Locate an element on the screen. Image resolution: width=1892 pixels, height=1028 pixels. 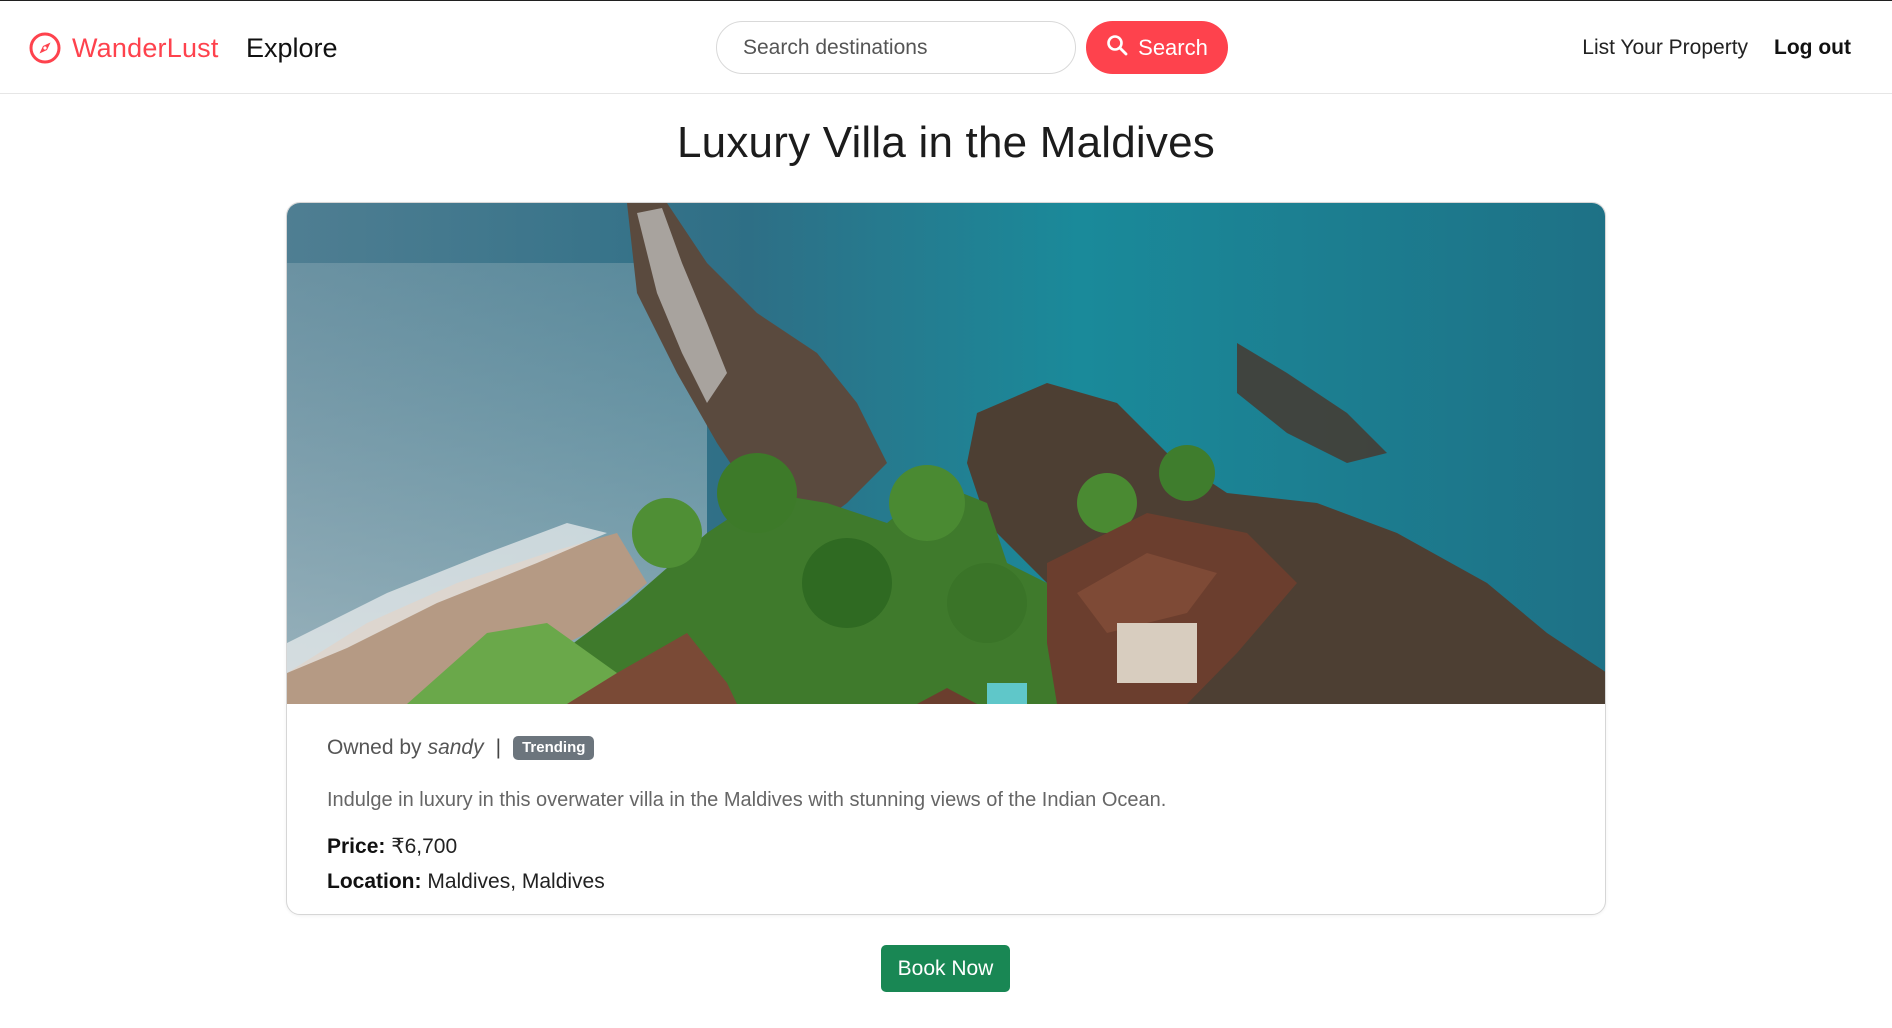
owned-by-label: Owned by is located at coordinates (374, 747).